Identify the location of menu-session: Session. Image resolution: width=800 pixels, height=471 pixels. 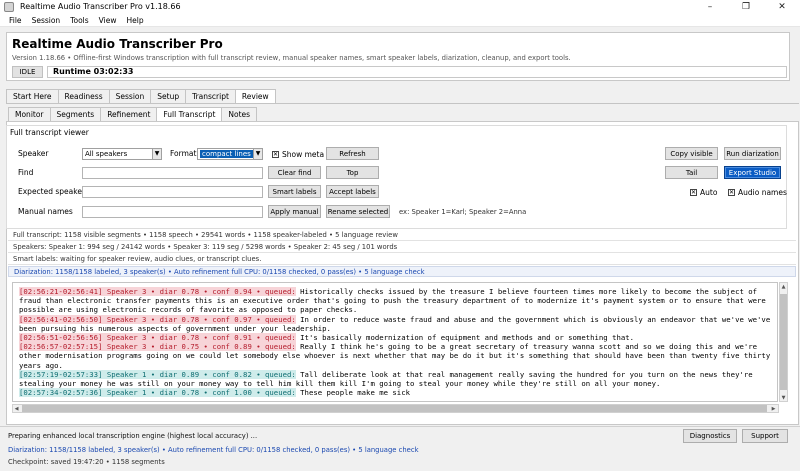
(46, 20).